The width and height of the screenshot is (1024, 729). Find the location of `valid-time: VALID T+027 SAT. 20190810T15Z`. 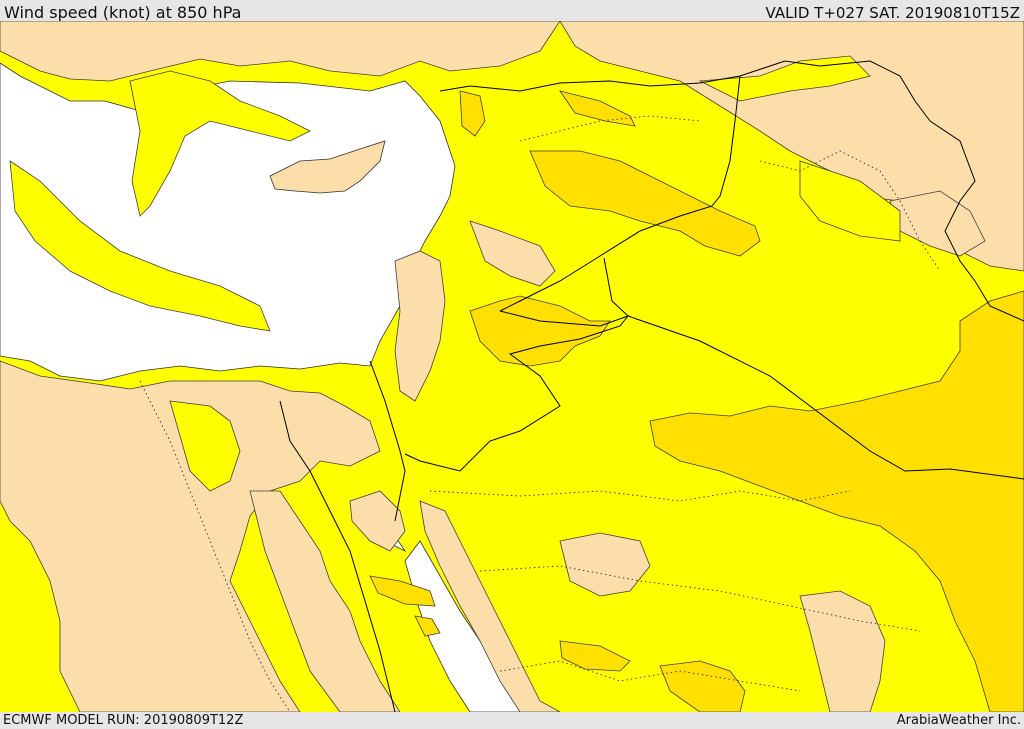

valid-time: VALID T+027 SAT. 20190810T15Z is located at coordinates (892, 13).